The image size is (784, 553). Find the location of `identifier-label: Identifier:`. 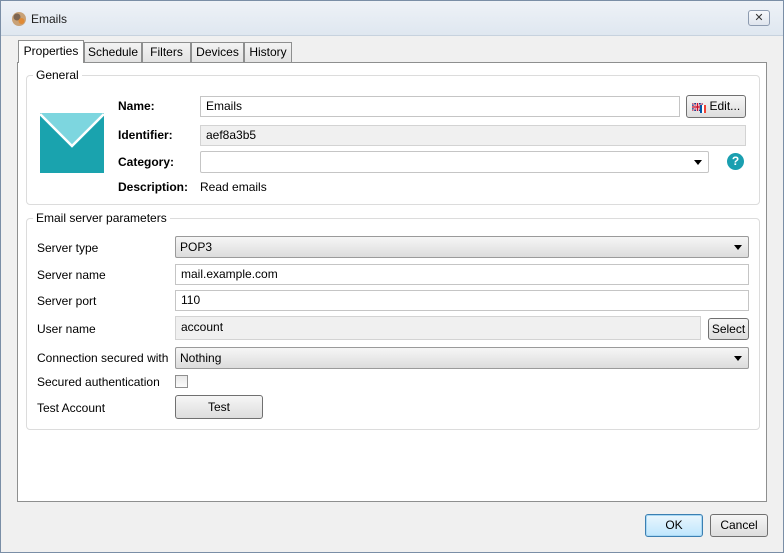

identifier-label: Identifier: is located at coordinates (145, 135).